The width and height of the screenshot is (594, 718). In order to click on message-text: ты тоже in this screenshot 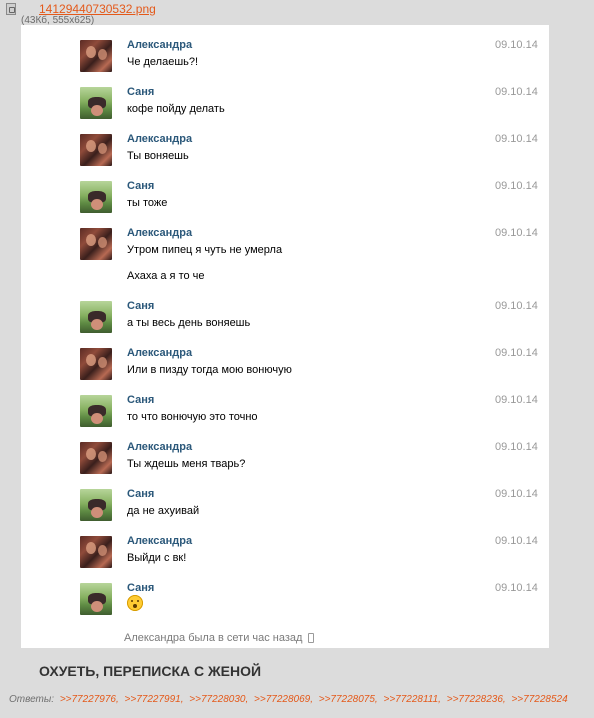, I will do `click(147, 203)`.